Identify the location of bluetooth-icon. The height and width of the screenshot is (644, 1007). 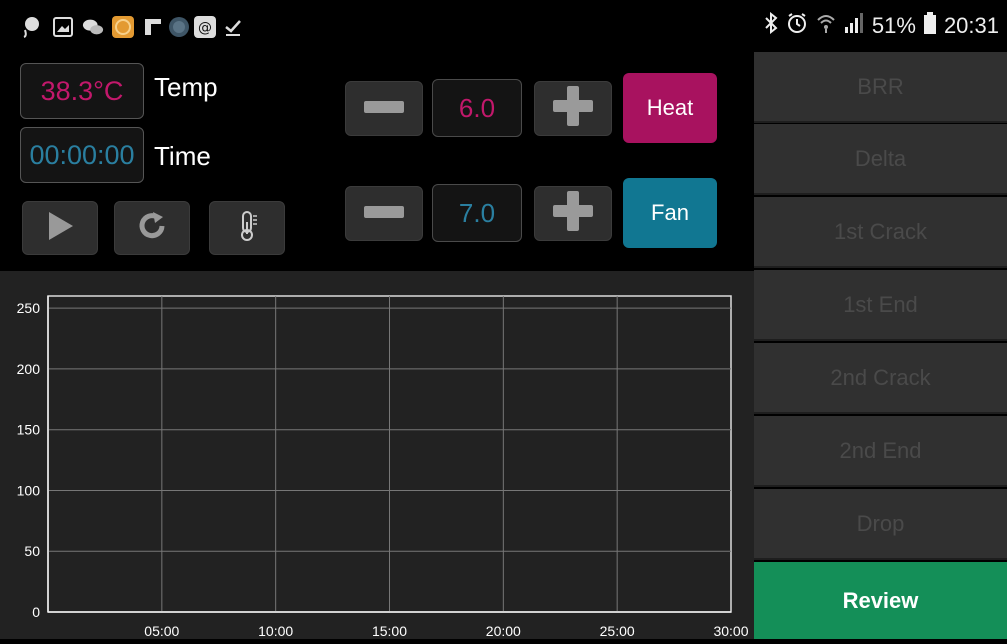
(771, 25).